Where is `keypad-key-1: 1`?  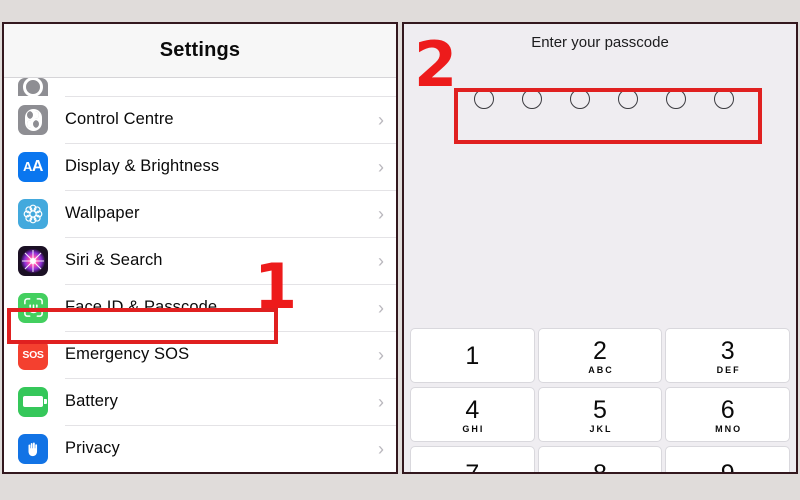
keypad-key-1: 1 is located at coordinates (472, 355).